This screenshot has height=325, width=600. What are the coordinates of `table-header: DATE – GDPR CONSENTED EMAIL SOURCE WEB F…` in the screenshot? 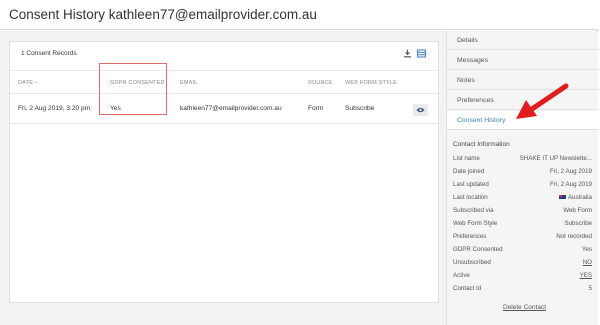 It's located at (224, 82).